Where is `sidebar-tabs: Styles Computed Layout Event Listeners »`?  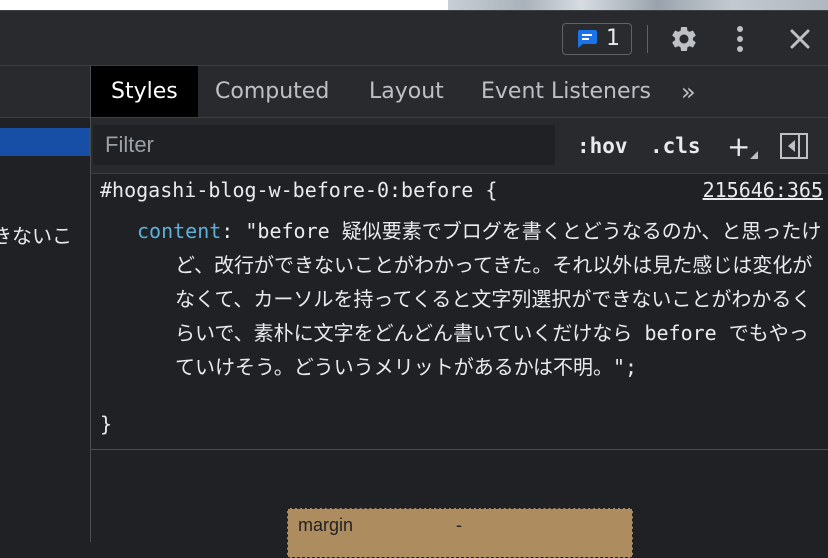
sidebar-tabs: Styles Computed Layout Event Listeners » is located at coordinates (459, 92).